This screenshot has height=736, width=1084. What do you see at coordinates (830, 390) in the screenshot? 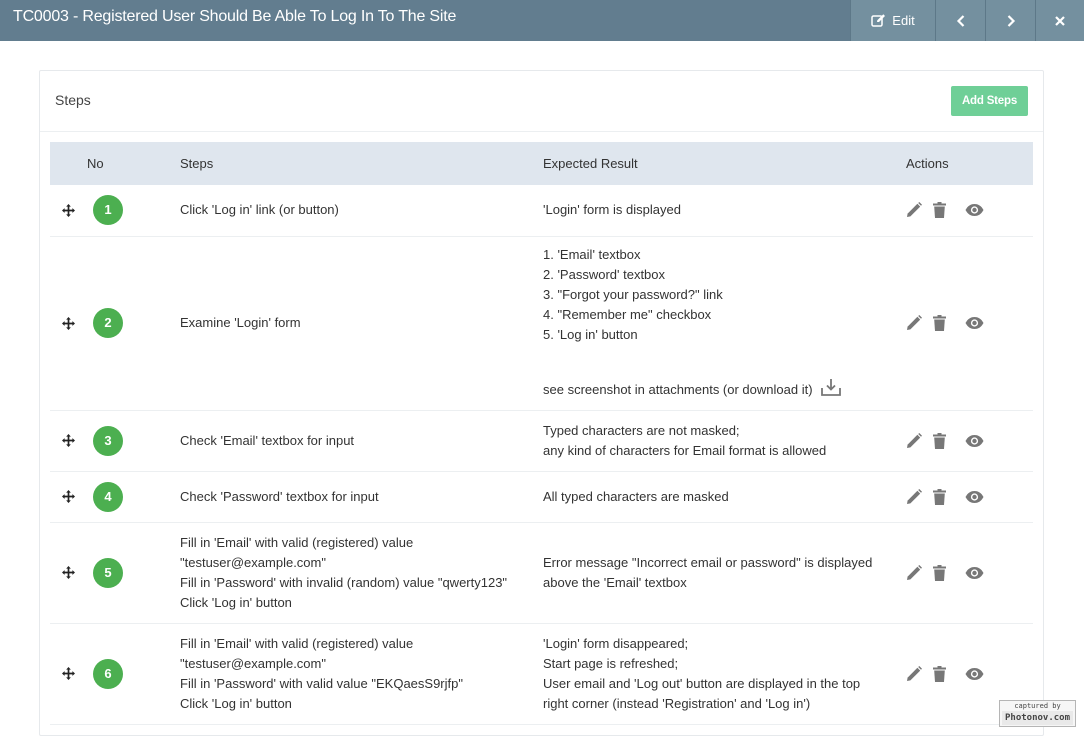
I see `download-icon` at bounding box center [830, 390].